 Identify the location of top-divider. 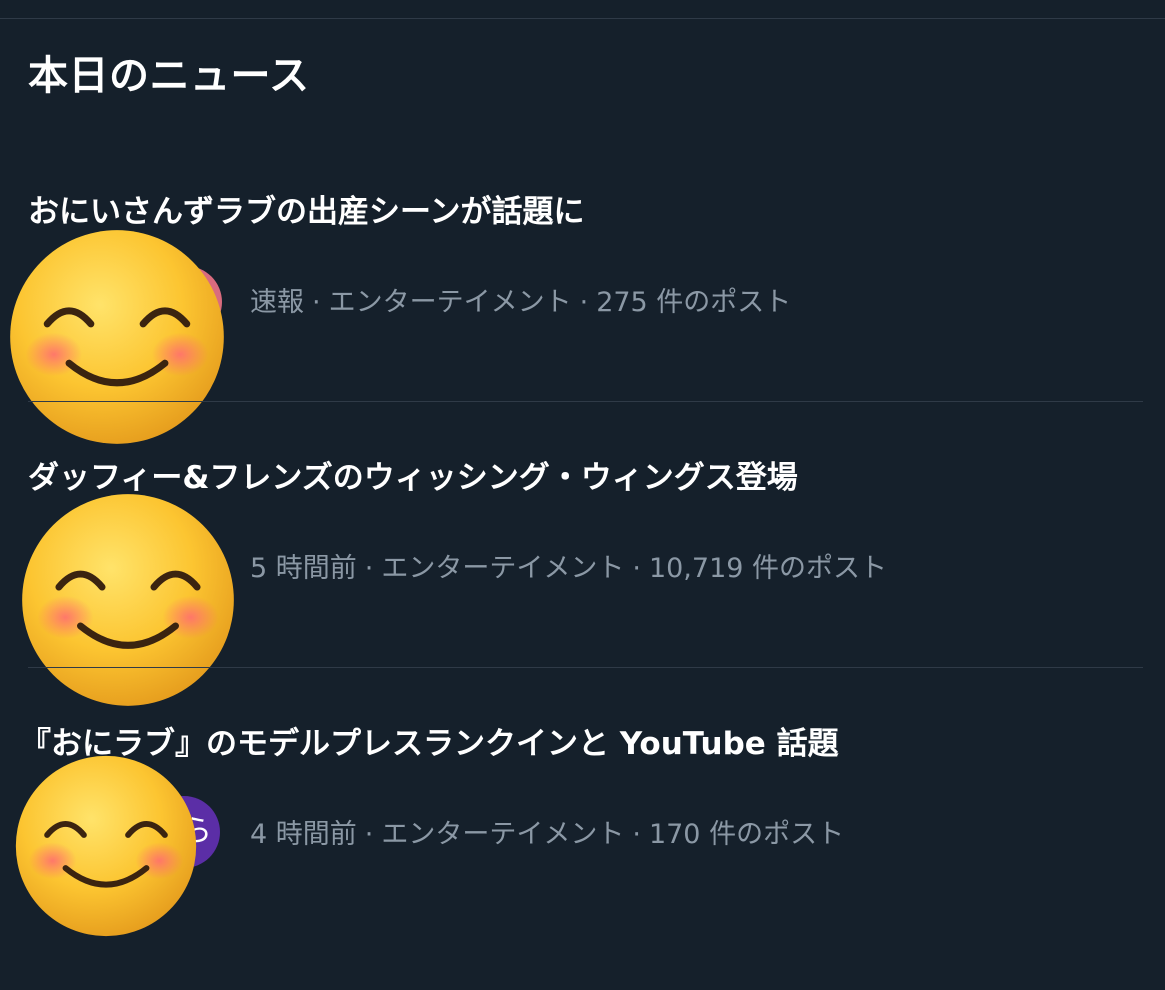
(582, 18).